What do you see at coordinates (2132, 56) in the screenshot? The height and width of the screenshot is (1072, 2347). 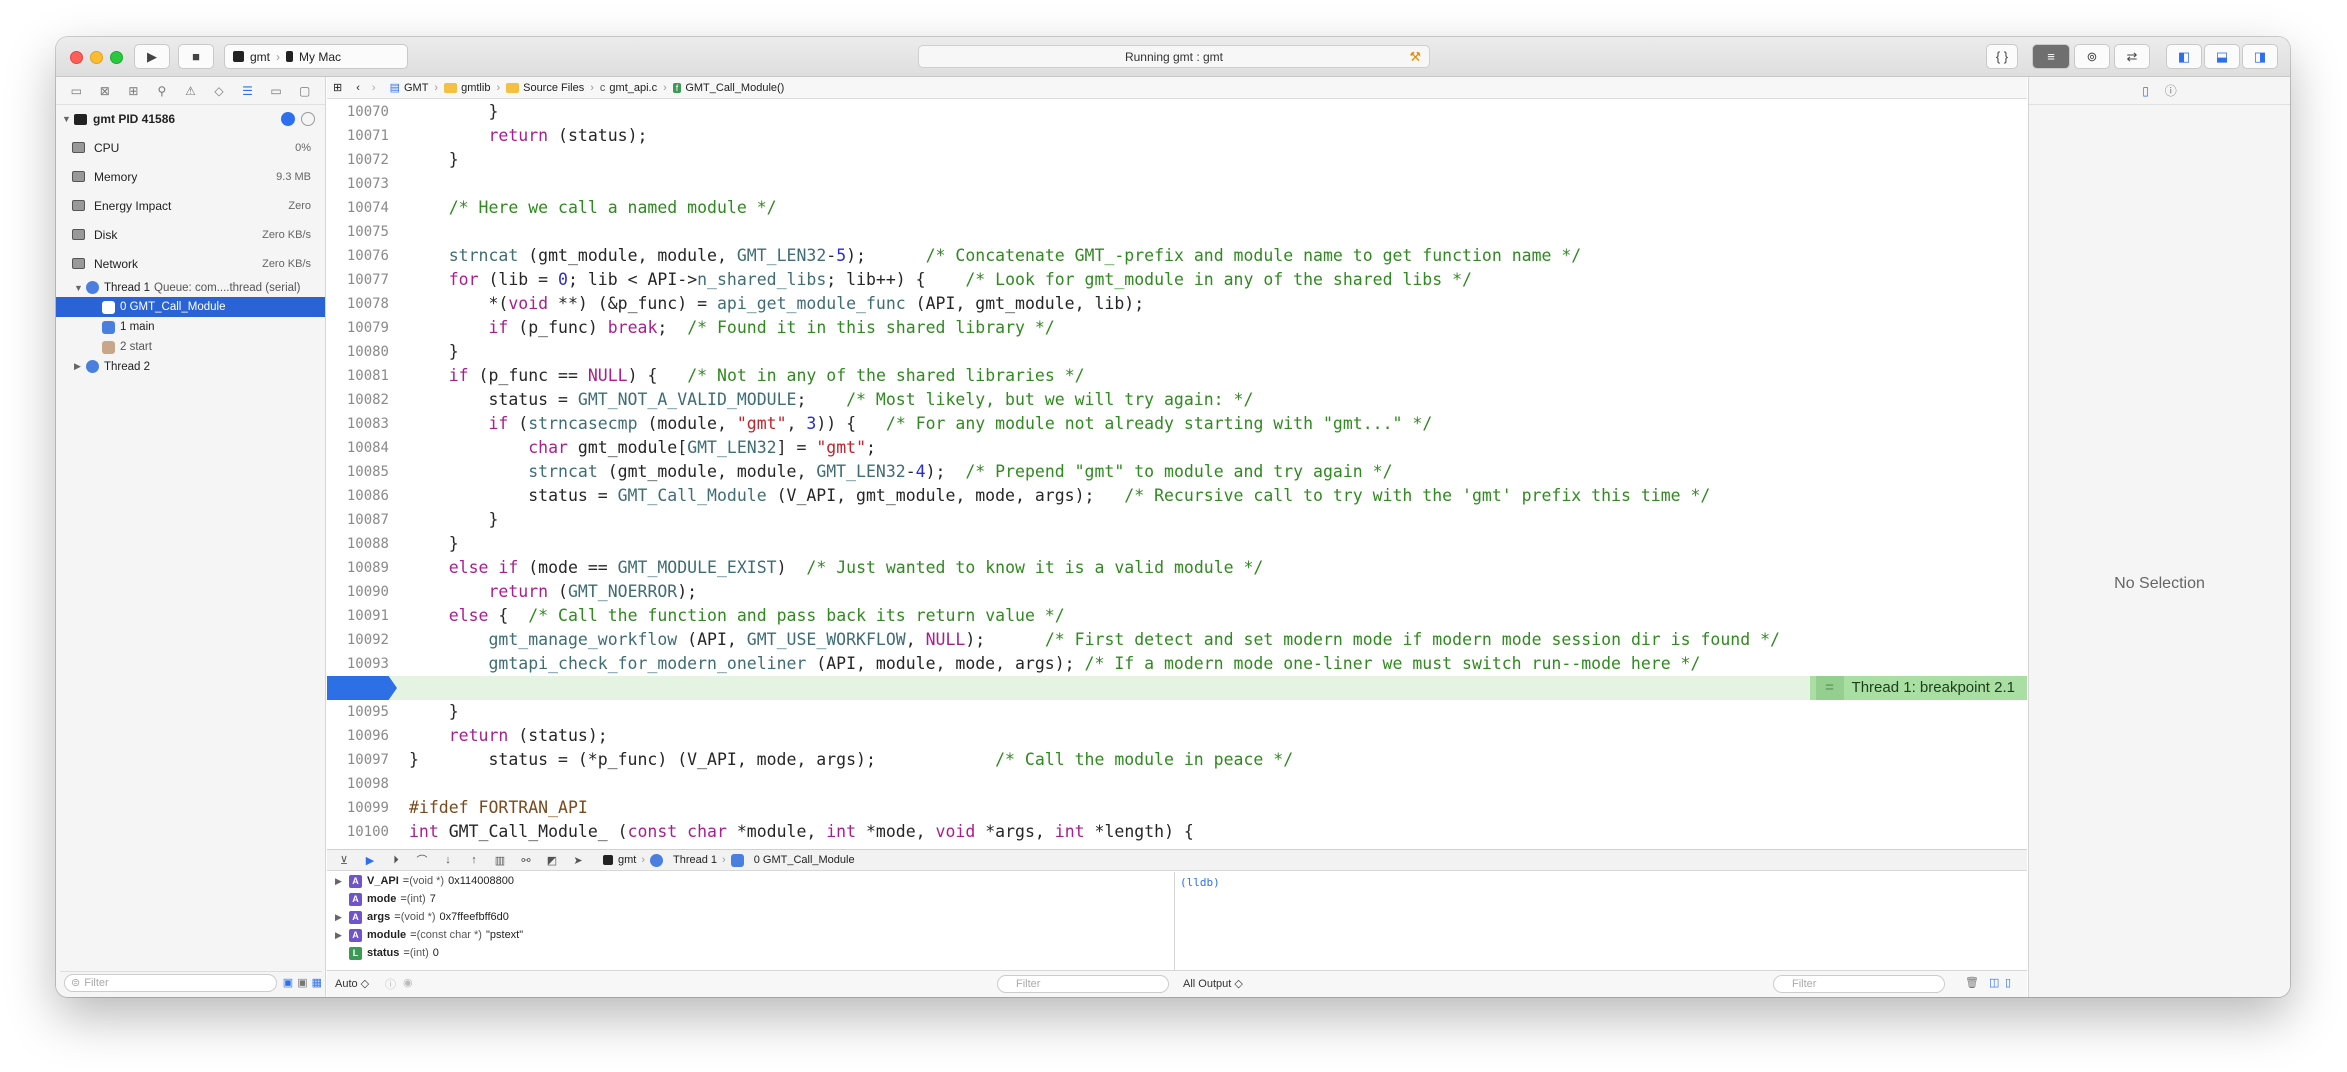 I see `version-editor-button: ⇄` at bounding box center [2132, 56].